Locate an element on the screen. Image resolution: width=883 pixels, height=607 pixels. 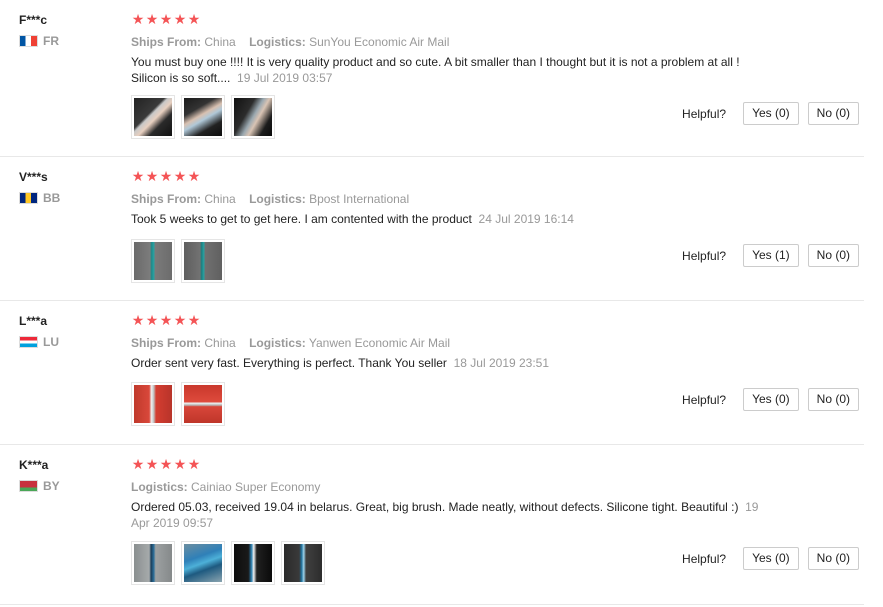
review-date: 18 Jul 2019 23:51 is located at coordinates (501, 363).